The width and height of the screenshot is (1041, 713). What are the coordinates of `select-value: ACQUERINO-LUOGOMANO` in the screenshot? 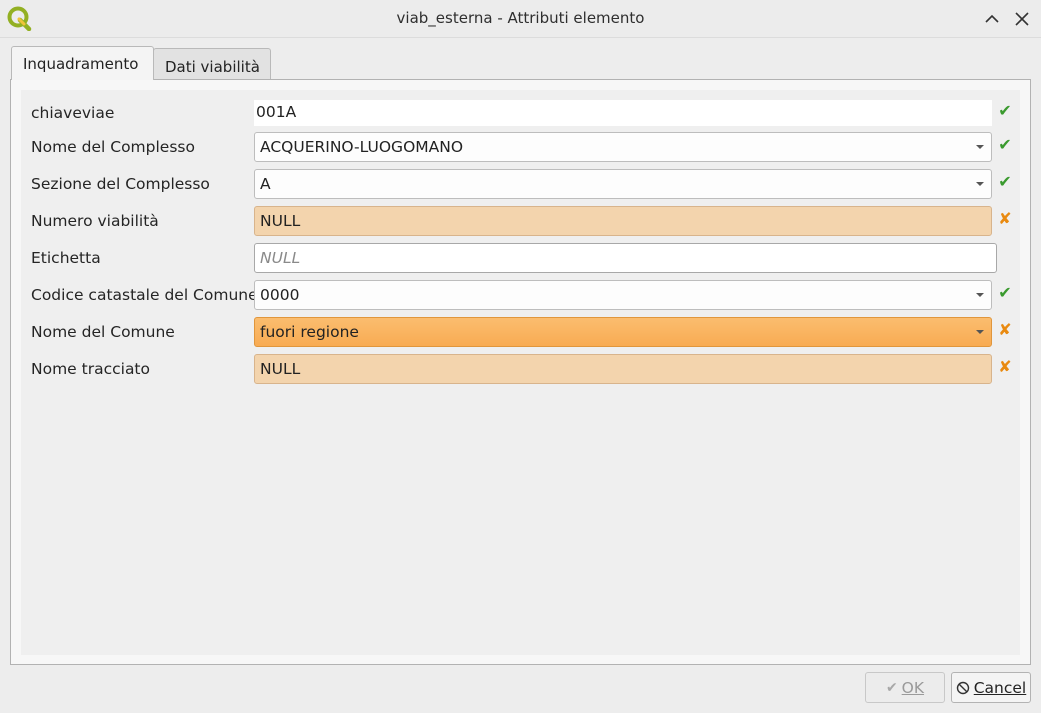 It's located at (362, 147).